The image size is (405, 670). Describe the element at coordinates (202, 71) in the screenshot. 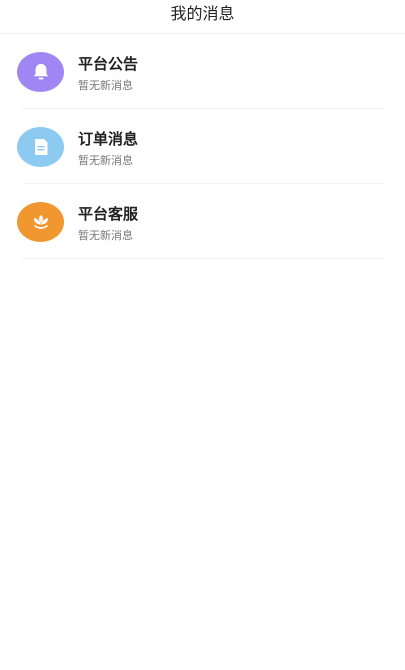

I see `message-item-platform-announcement: 平台公告 暂无新消息` at that location.